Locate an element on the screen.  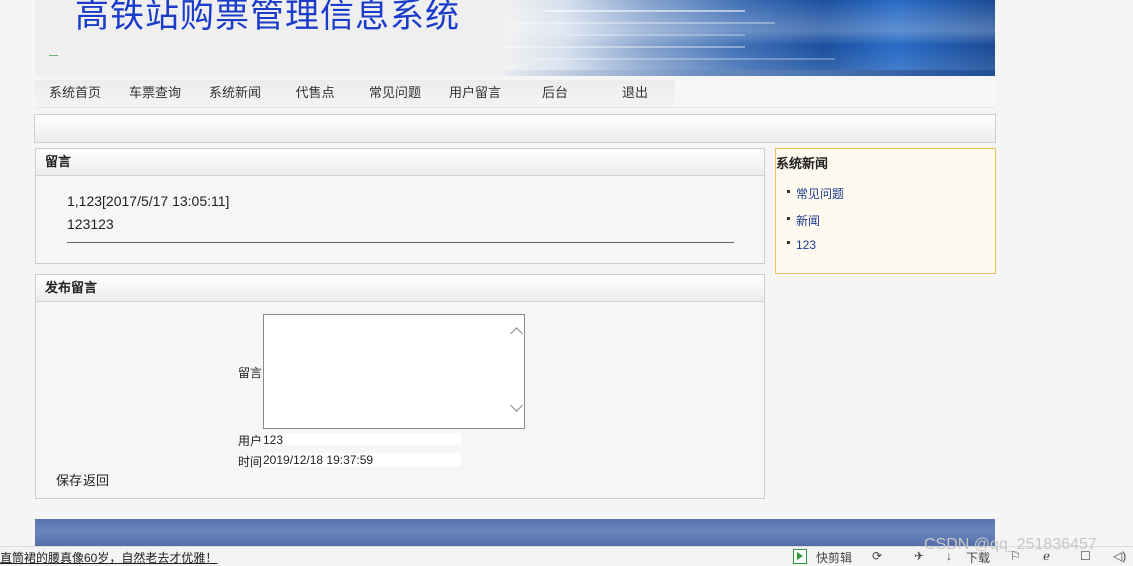
news-item: 新闻 is located at coordinates (803, 220).